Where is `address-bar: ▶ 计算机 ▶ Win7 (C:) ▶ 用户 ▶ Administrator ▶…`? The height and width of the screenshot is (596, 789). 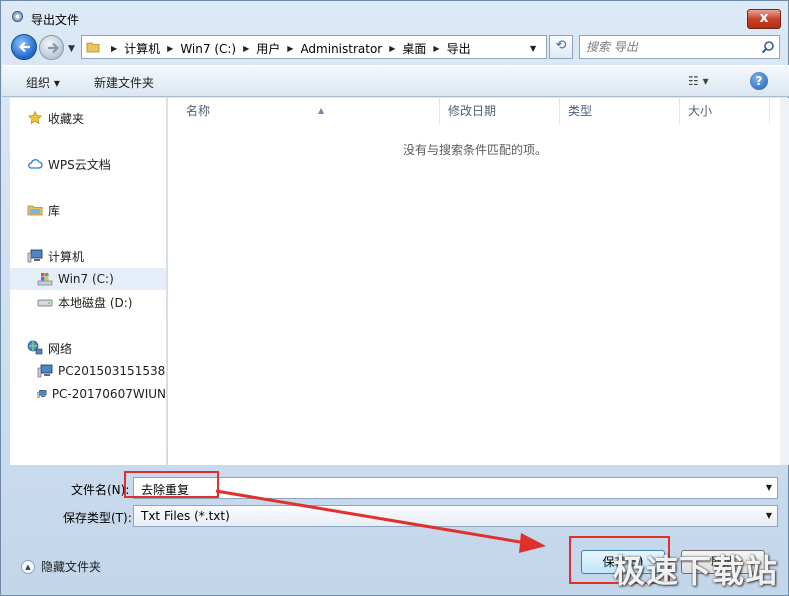
address-bar: ▶ 计算机 ▶ Win7 (C:) ▶ 用户 ▶ Administrator ▶… is located at coordinates (314, 47).